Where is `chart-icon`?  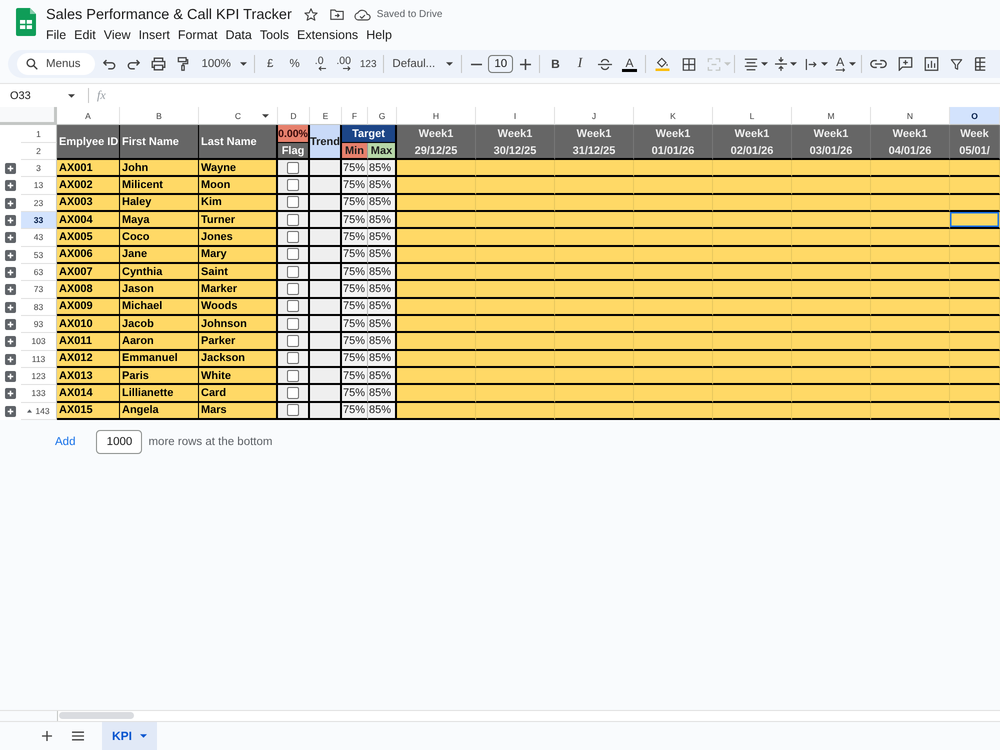
chart-icon is located at coordinates (932, 64).